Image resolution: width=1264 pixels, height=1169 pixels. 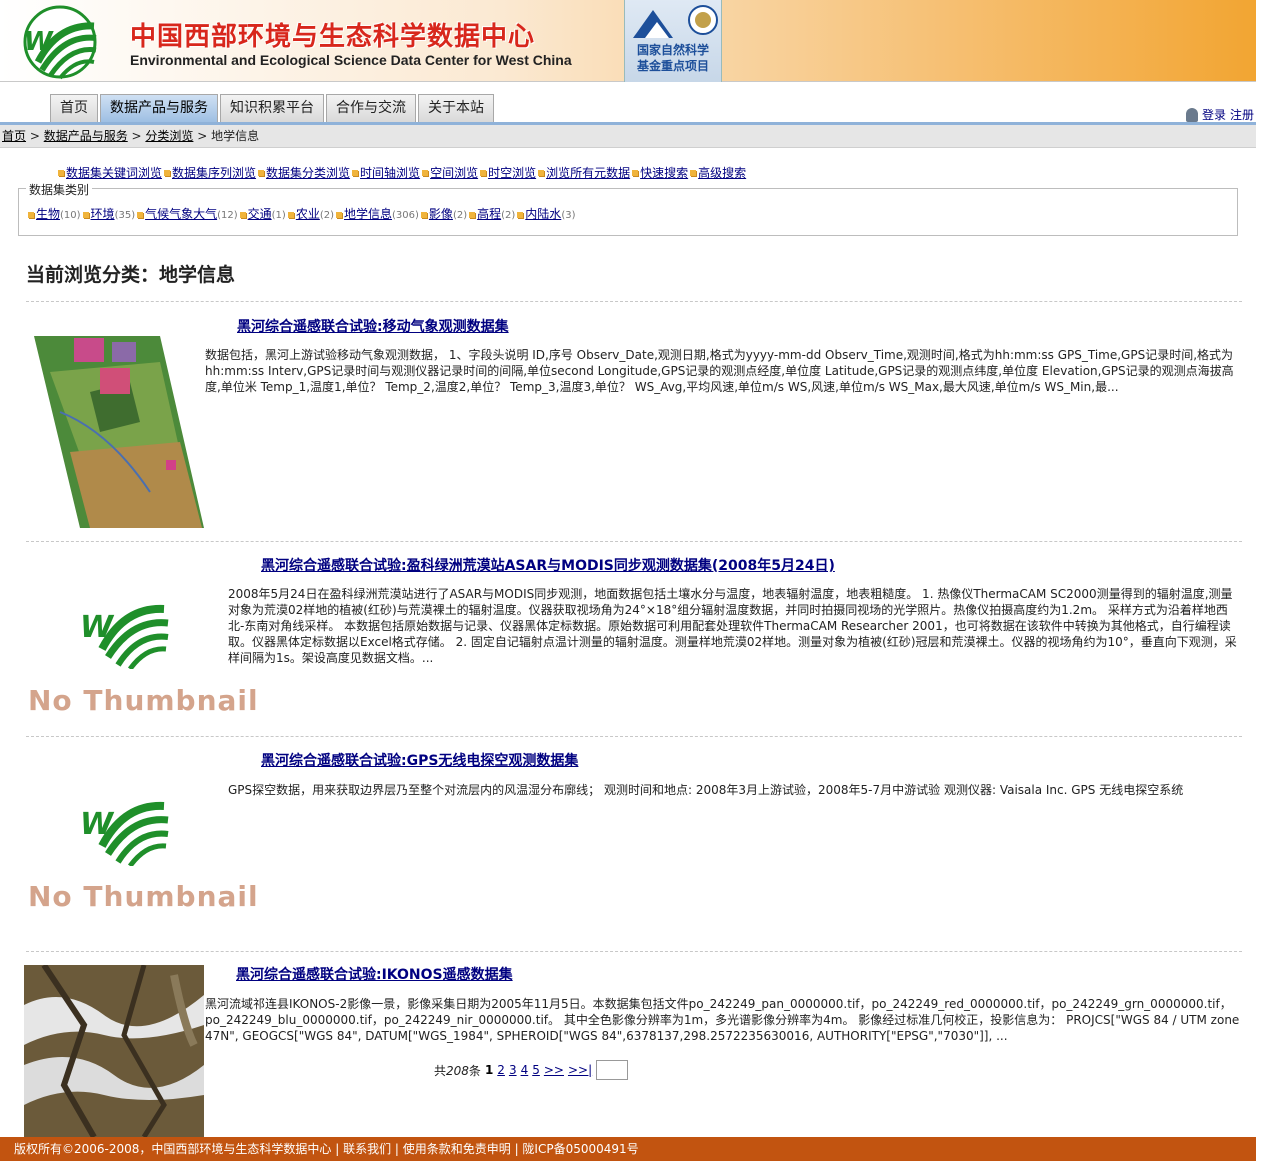 I want to click on login-area: 登录 注册, so click(x=1220, y=114).